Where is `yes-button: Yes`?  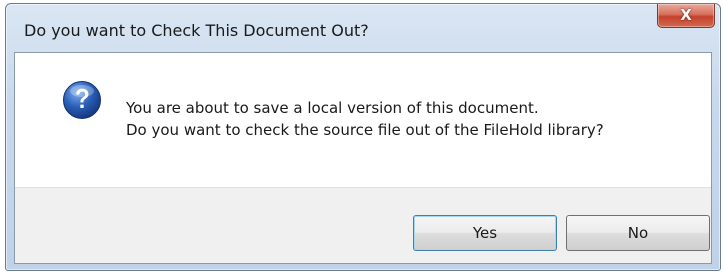 yes-button: Yes is located at coordinates (485, 233).